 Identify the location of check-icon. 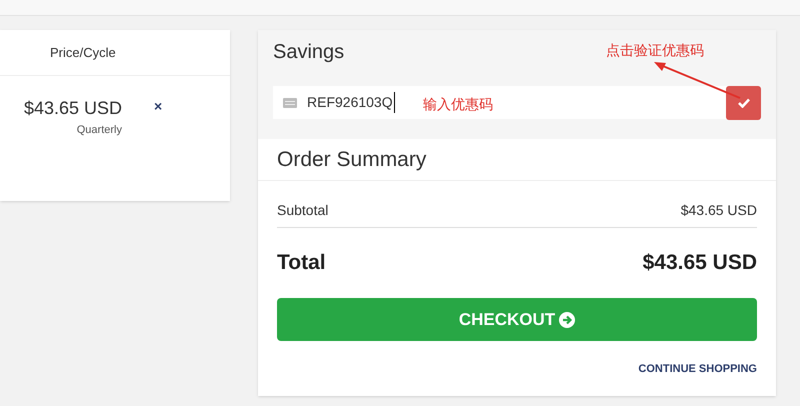
(744, 103).